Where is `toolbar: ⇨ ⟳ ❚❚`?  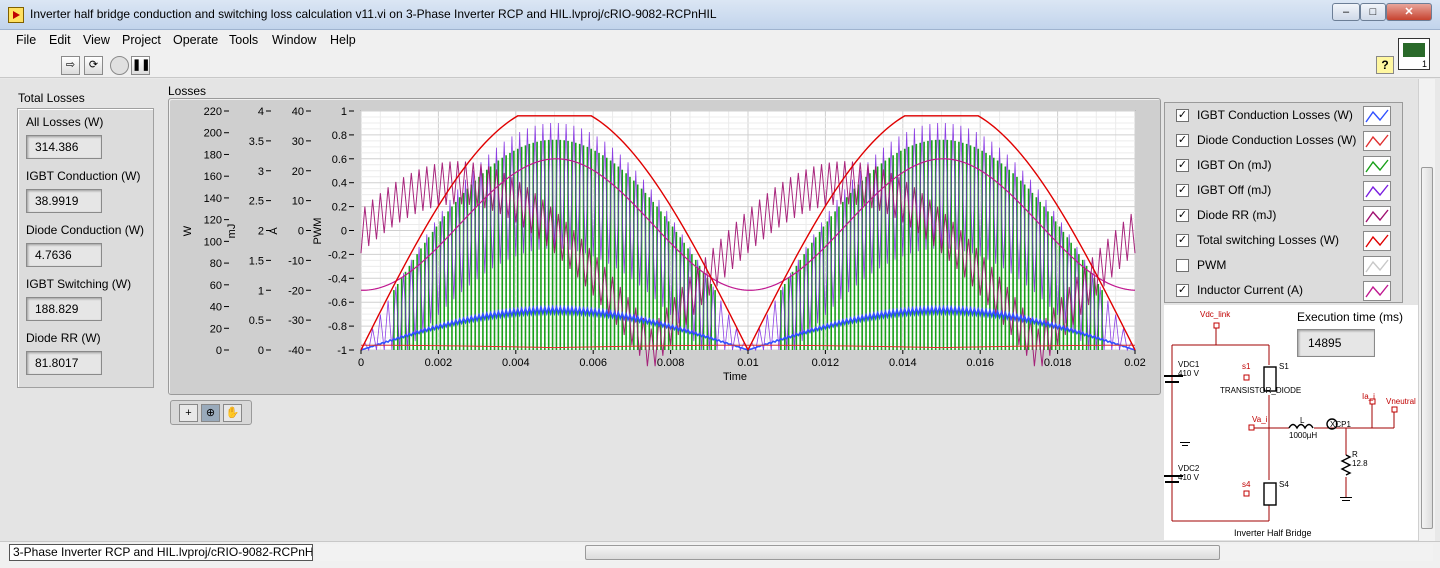
toolbar: ⇨ ⟳ ❚❚ is located at coordinates (720, 65).